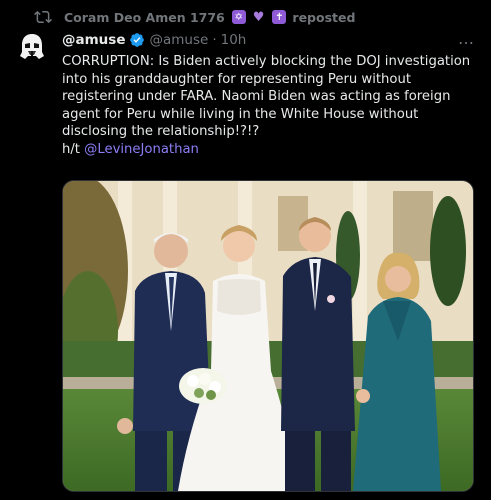 The image size is (491, 500). I want to click on avatar, so click(32, 48).